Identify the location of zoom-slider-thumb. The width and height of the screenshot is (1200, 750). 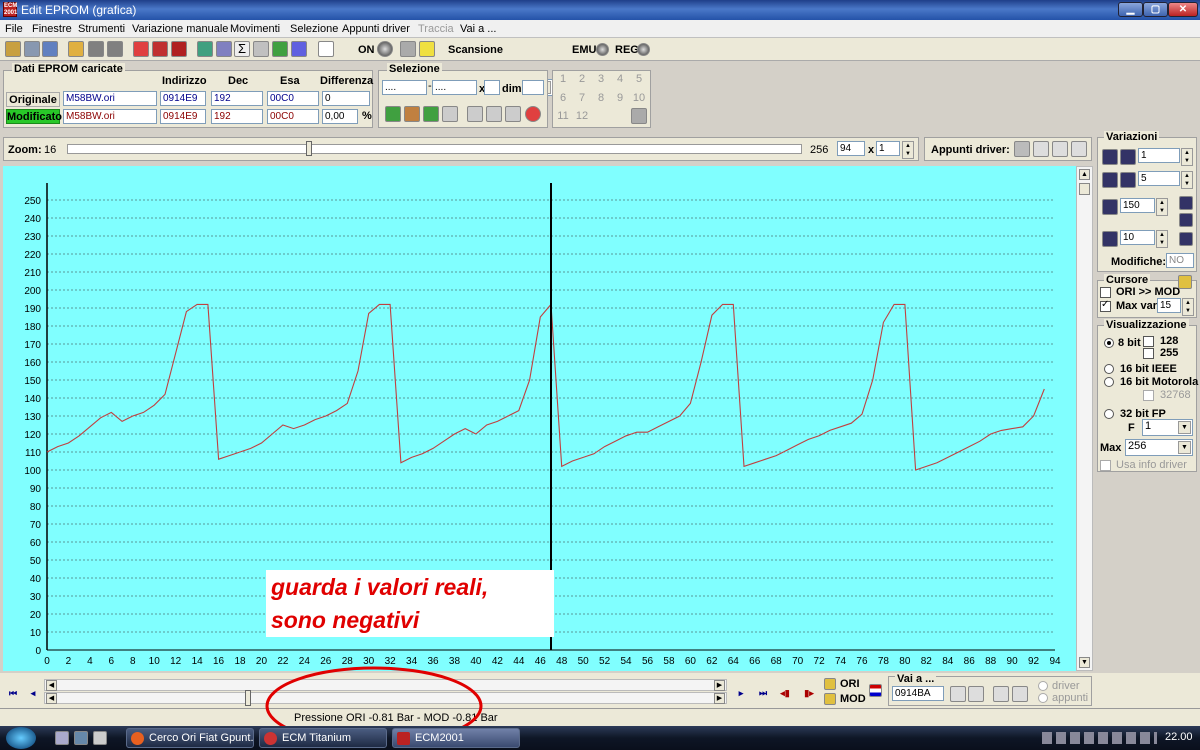
(309, 148).